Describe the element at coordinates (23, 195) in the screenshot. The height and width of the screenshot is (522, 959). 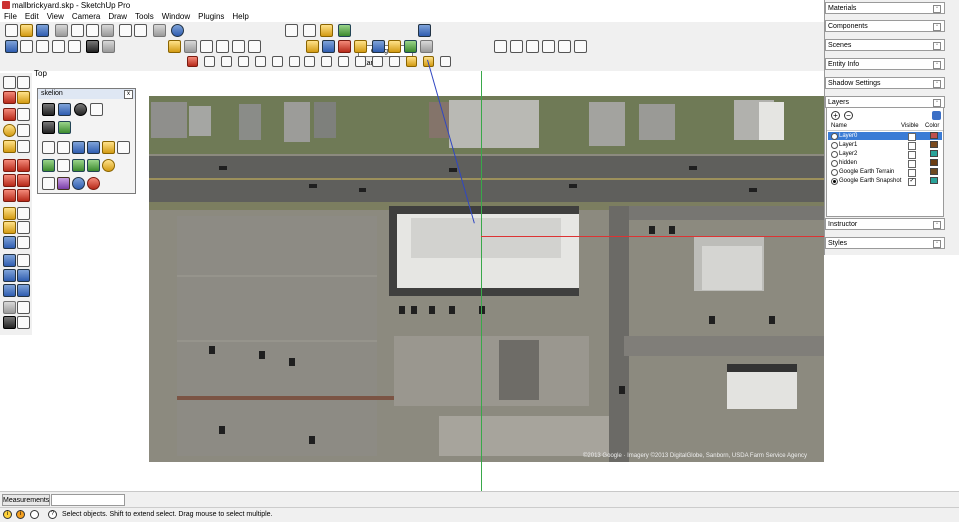
I see `offset-icon` at that location.